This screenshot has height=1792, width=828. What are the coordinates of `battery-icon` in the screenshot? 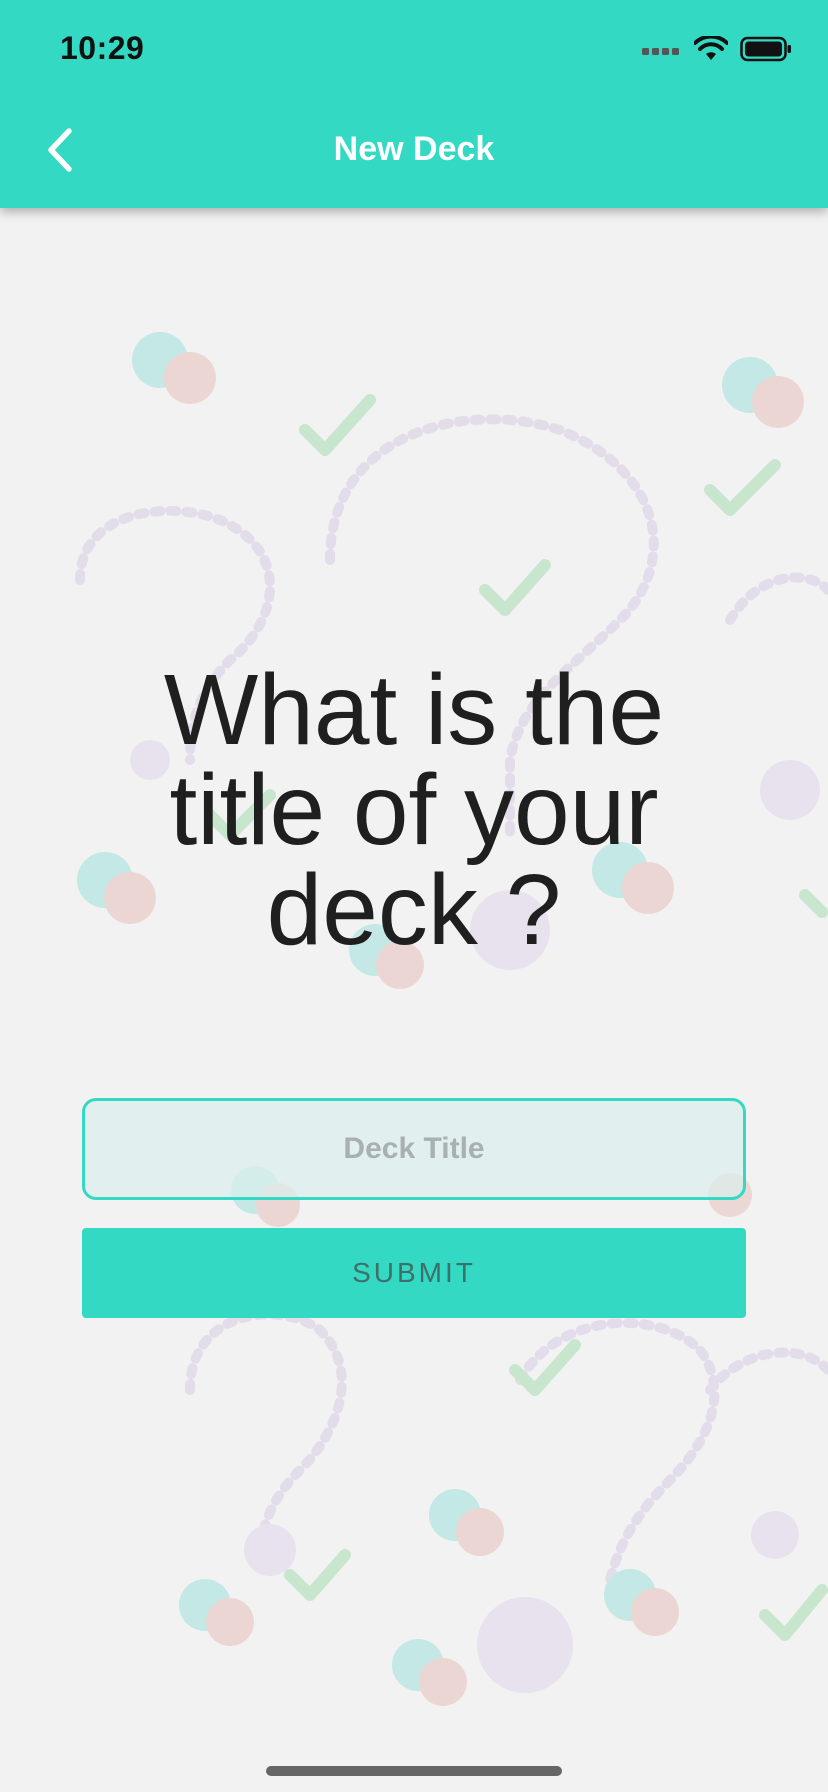 It's located at (765, 49).